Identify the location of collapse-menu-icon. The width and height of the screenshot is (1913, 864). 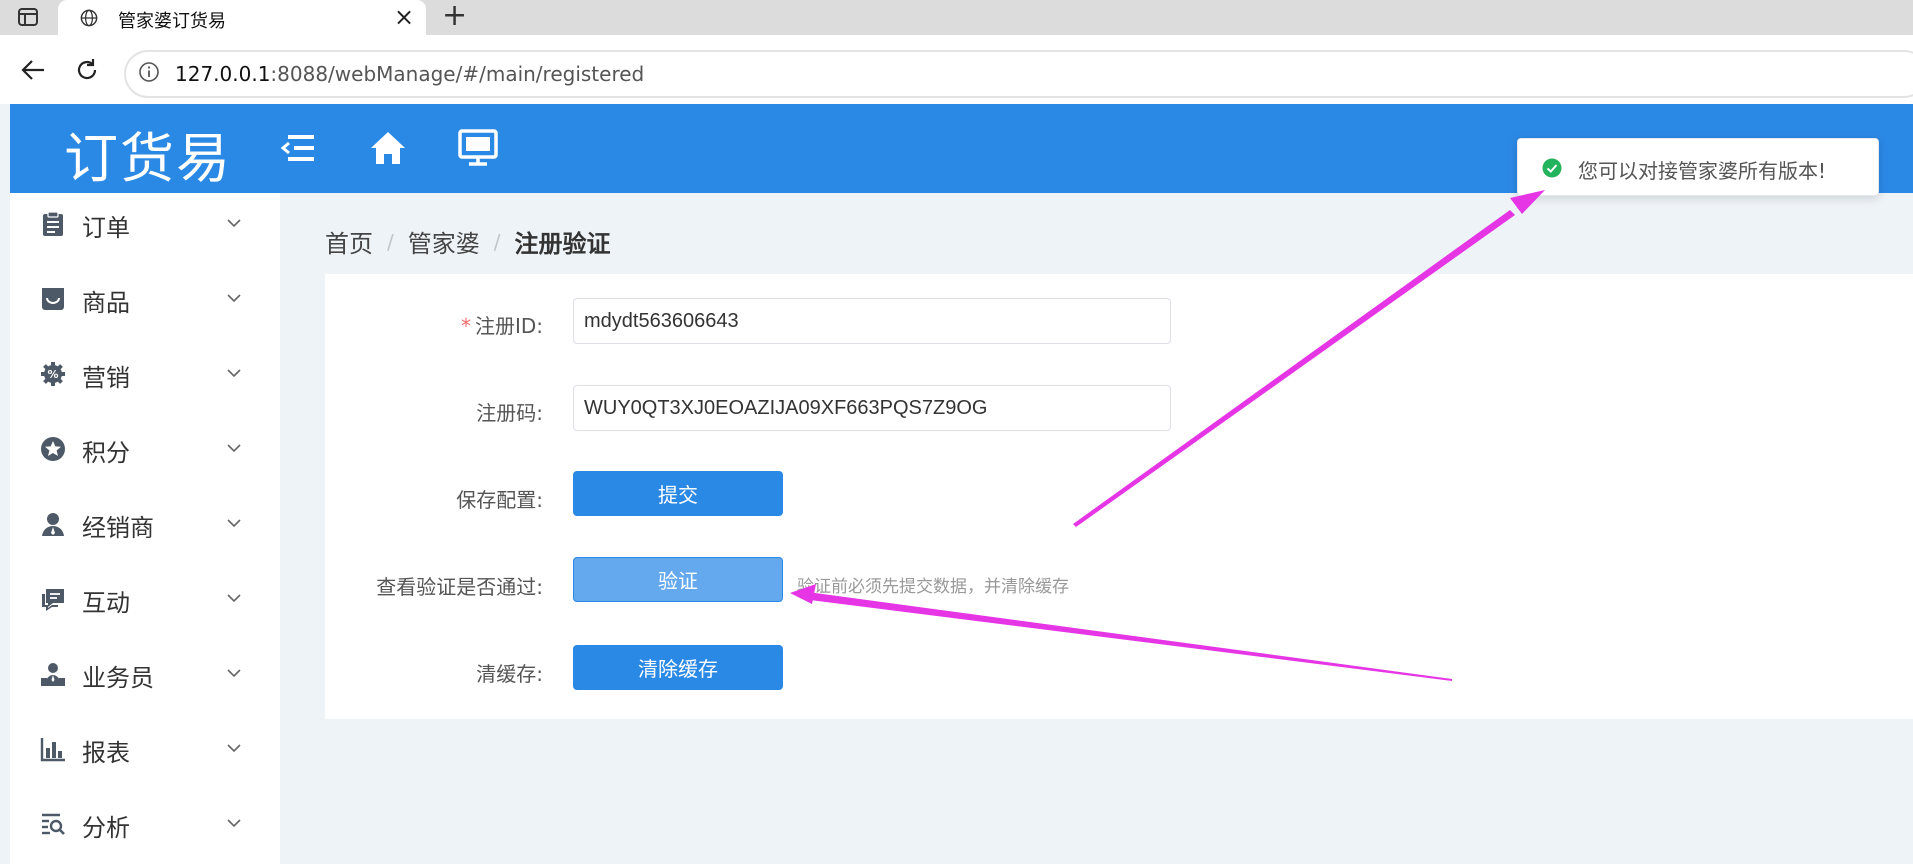
(298, 148).